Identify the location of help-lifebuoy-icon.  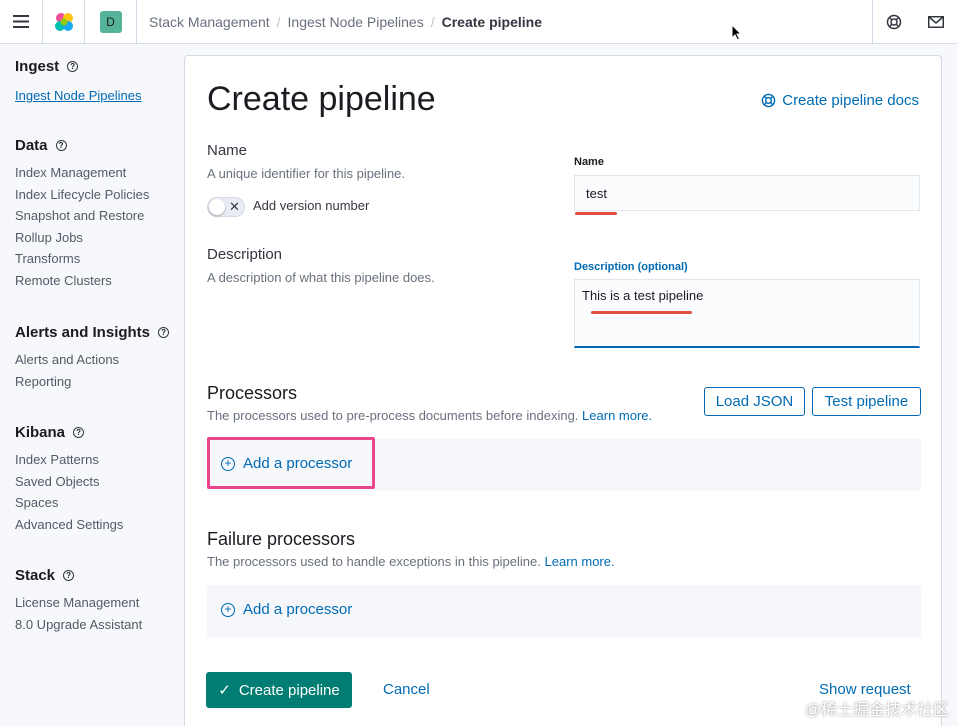
(768, 100).